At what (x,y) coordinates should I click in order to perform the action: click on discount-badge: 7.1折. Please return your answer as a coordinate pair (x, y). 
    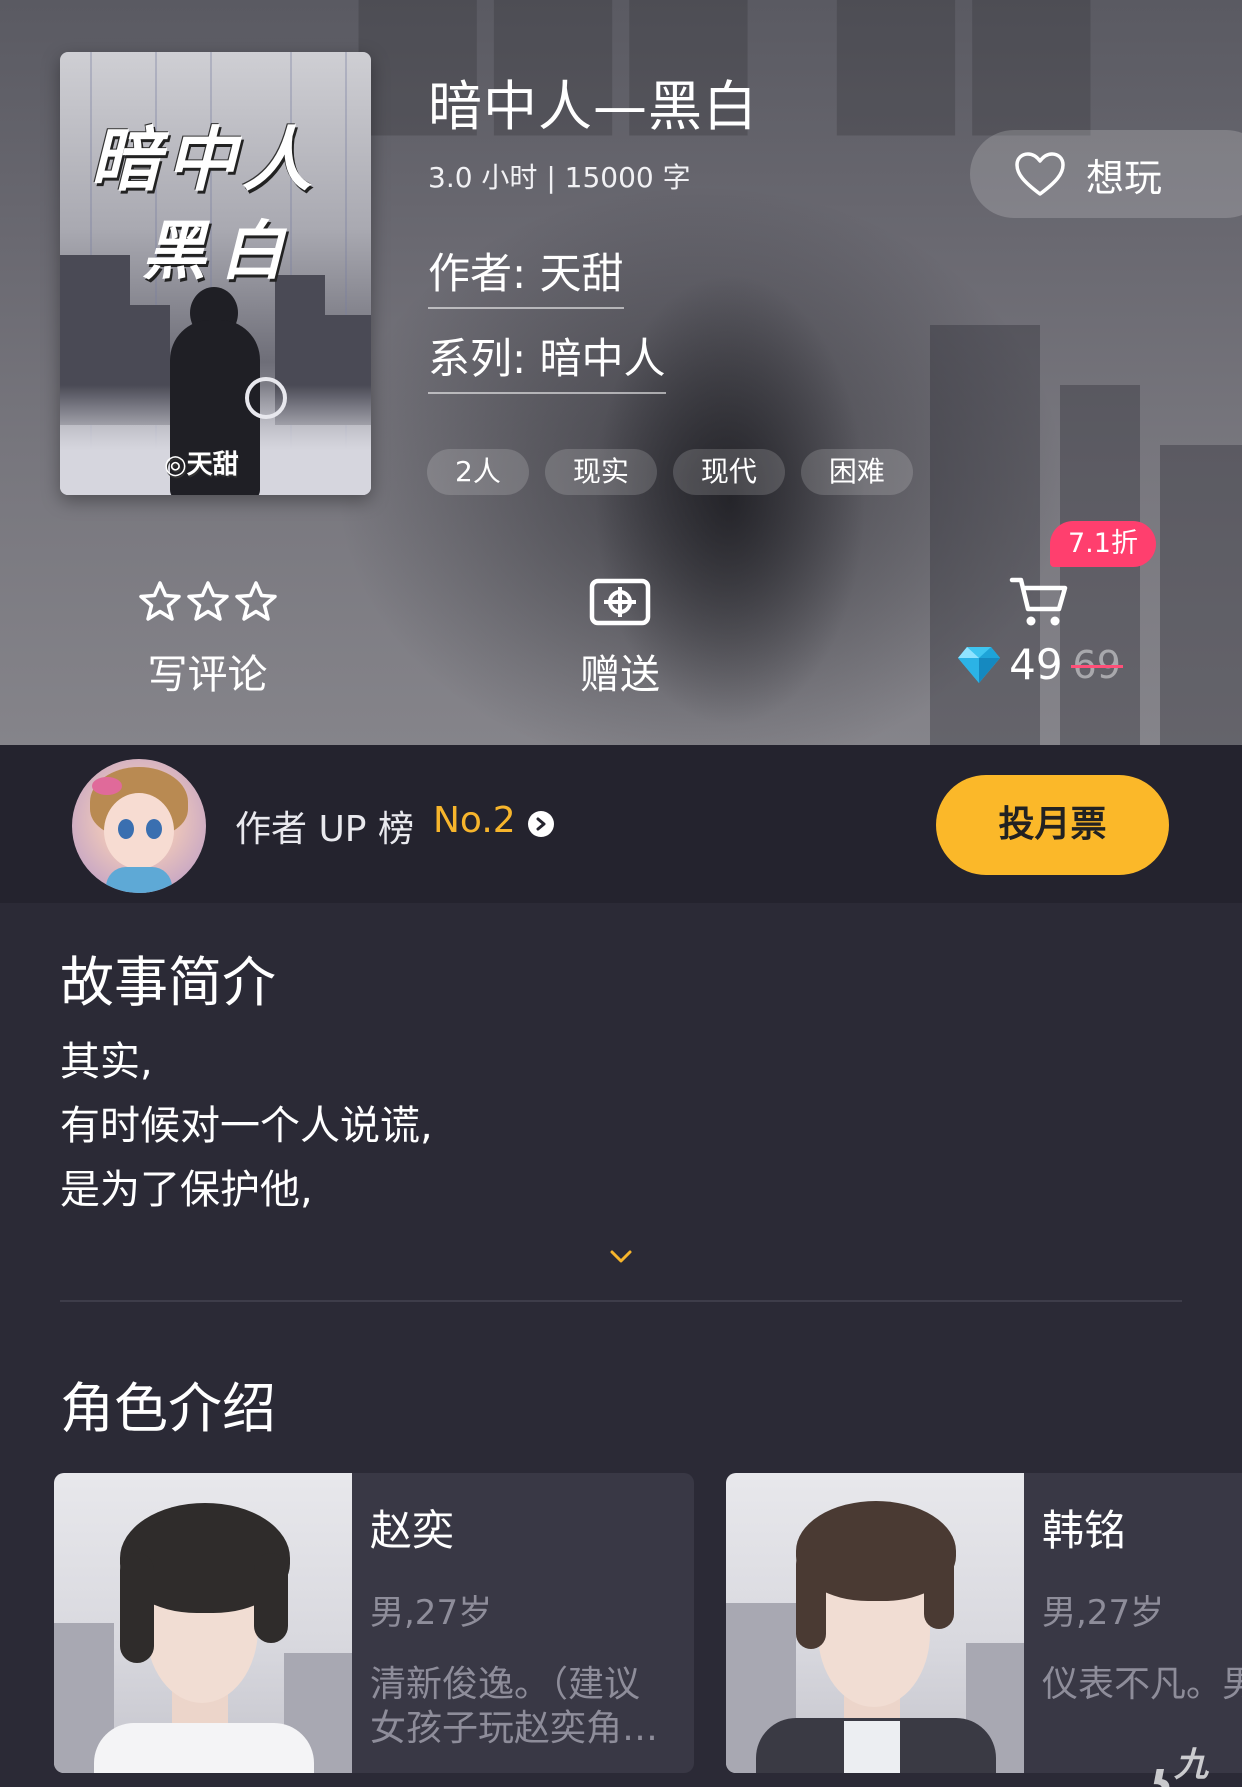
    Looking at the image, I should click on (1103, 544).